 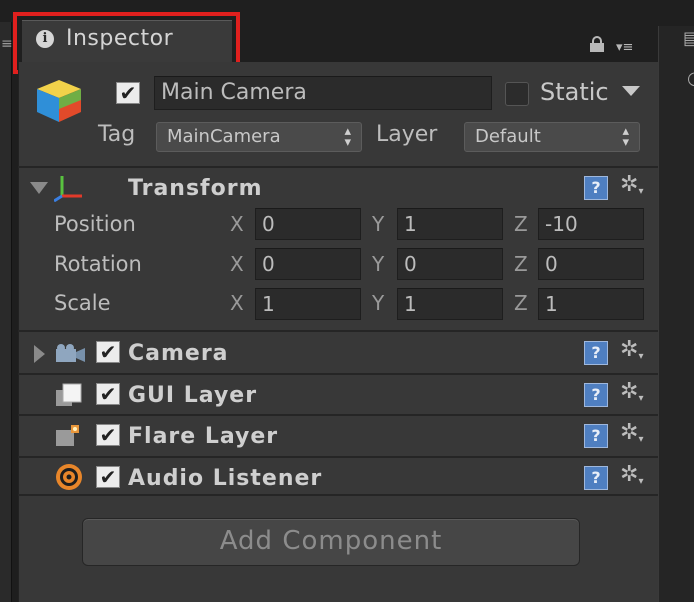 What do you see at coordinates (407, 134) in the screenshot?
I see `layer-label: Layer` at bounding box center [407, 134].